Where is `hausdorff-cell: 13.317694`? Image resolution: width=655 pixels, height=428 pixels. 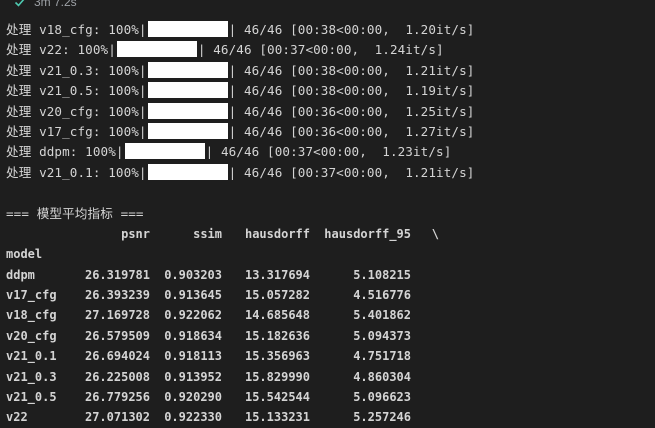
hausdorff-cell: 13.317694 is located at coordinates (277, 274).